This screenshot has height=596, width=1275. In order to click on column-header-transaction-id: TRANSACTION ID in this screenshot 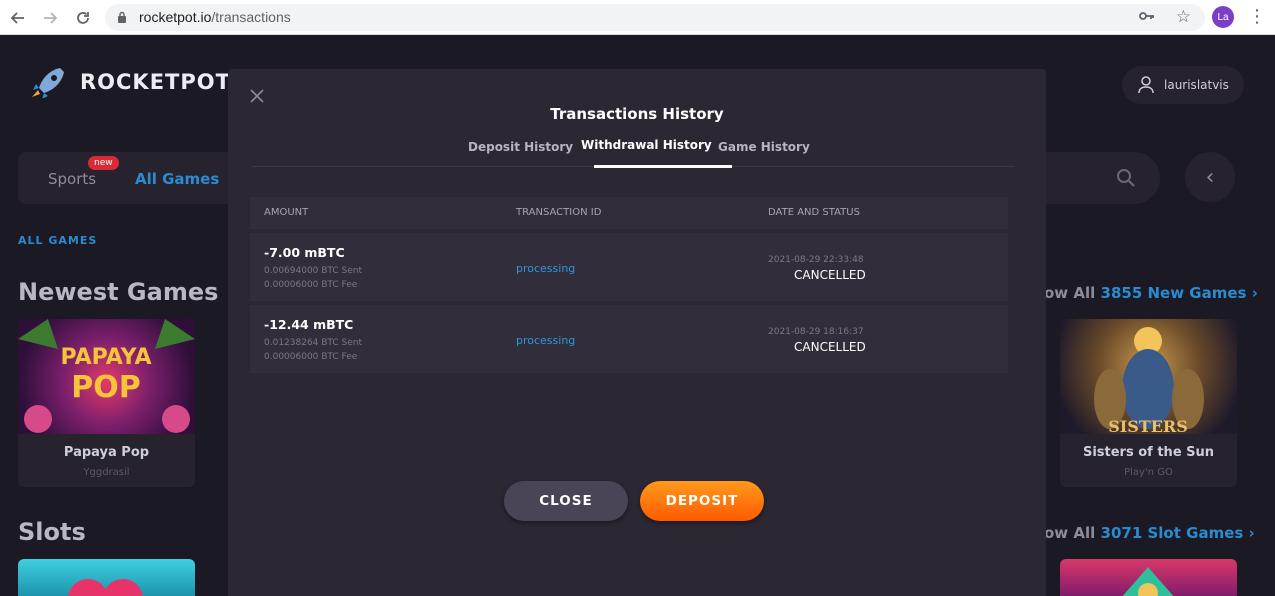, I will do `click(559, 212)`.